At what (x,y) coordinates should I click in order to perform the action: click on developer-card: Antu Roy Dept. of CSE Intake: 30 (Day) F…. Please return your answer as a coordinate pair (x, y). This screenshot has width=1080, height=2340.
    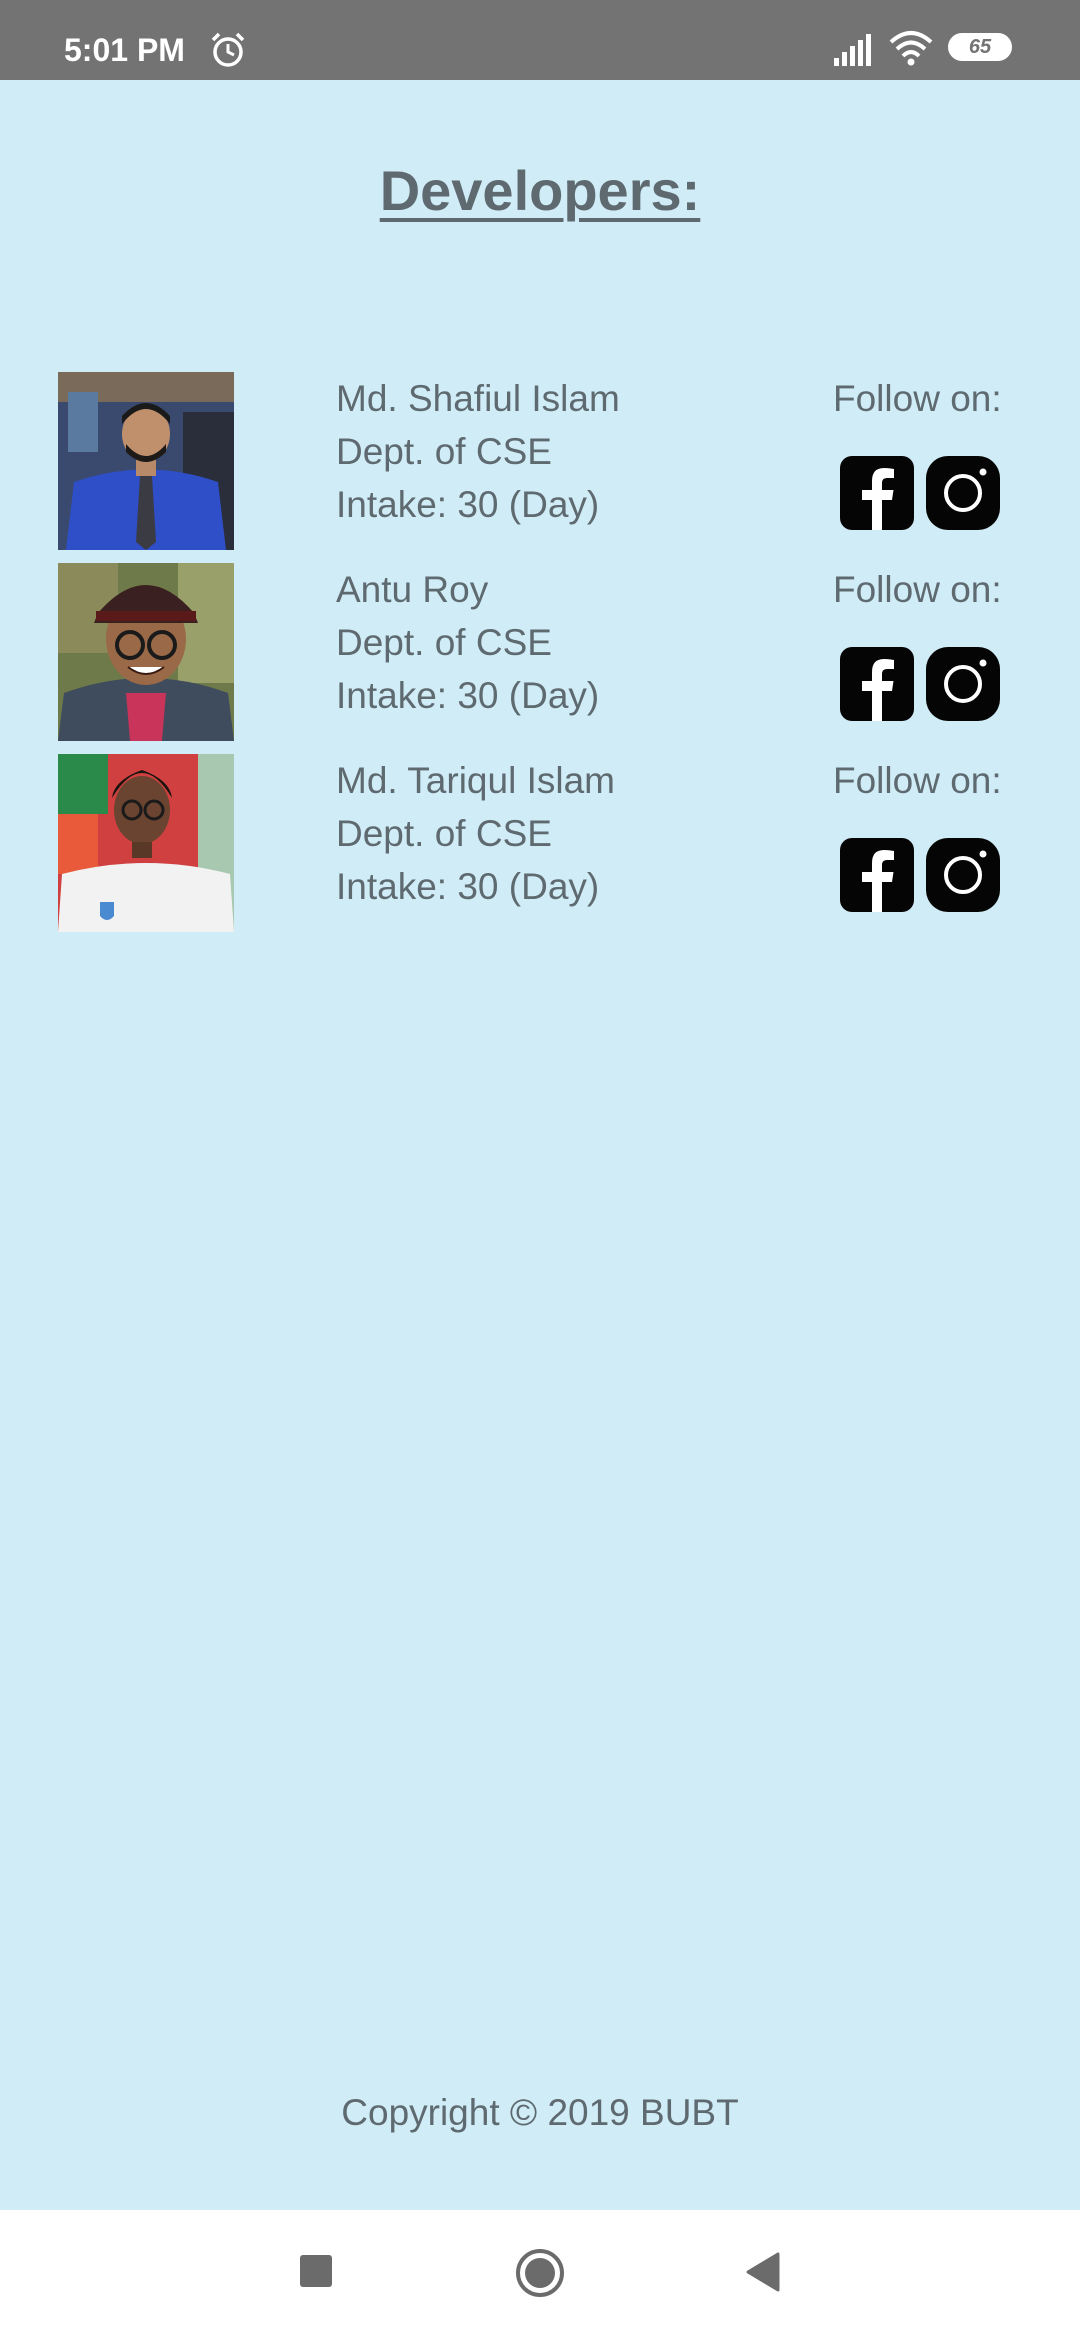
    Looking at the image, I should click on (540, 654).